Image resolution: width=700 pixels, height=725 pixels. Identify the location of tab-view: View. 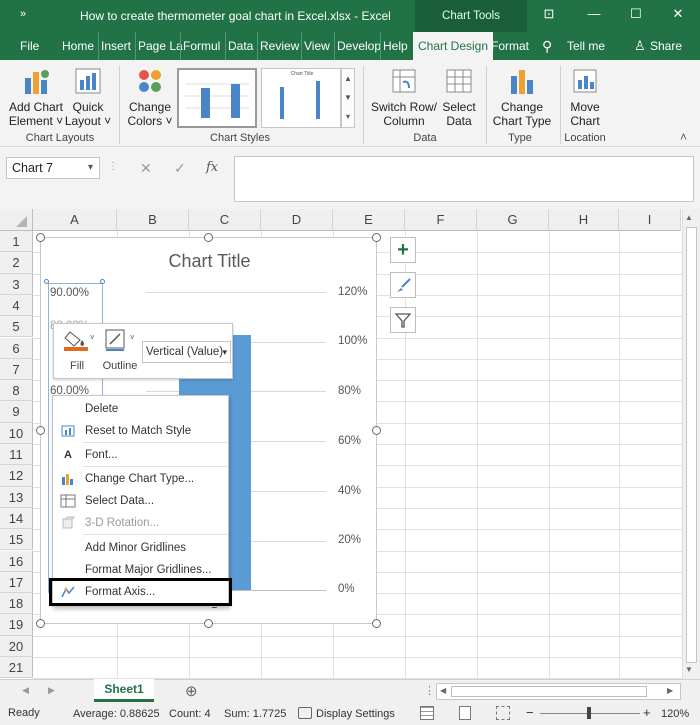
(316, 46).